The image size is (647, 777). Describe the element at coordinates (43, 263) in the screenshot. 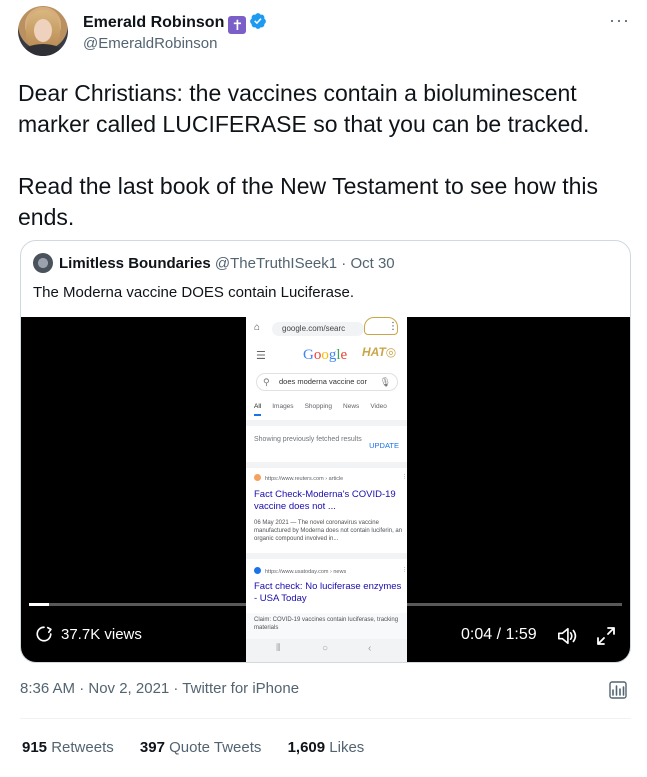

I see `quoted-avatar` at that location.